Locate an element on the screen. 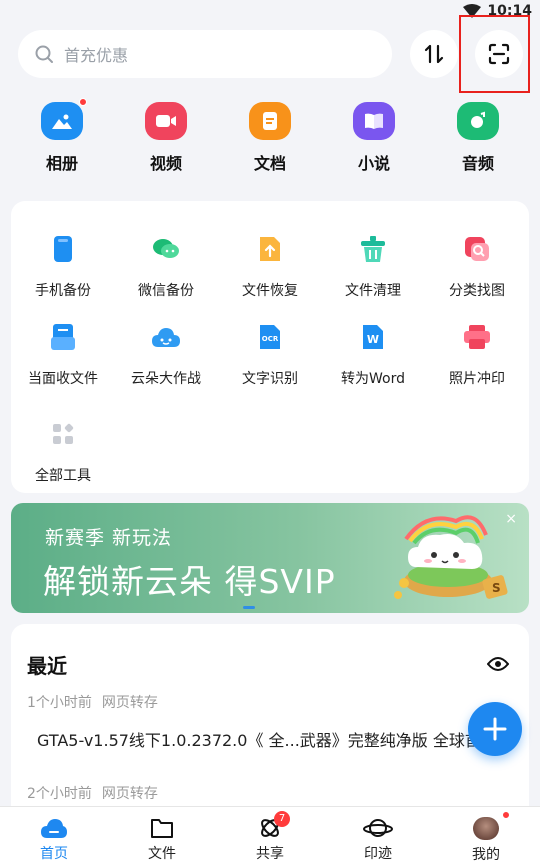  banner-subtitle: 新赛季 新玩法 is located at coordinates (109, 538).